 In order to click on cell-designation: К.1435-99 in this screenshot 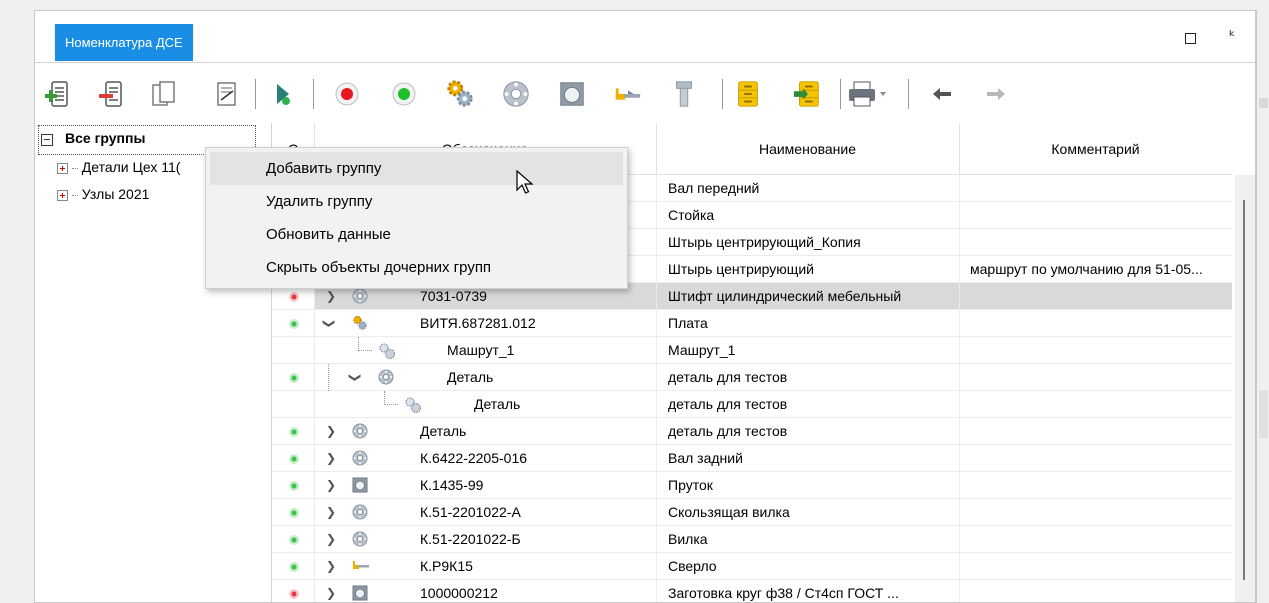, I will do `click(452, 485)`.